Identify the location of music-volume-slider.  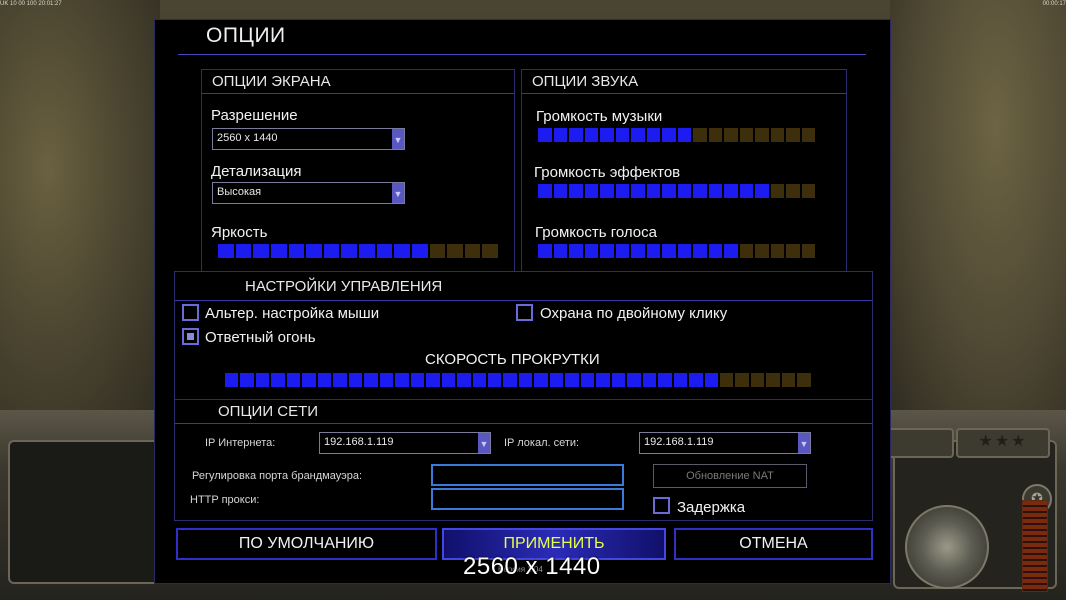
(676, 135).